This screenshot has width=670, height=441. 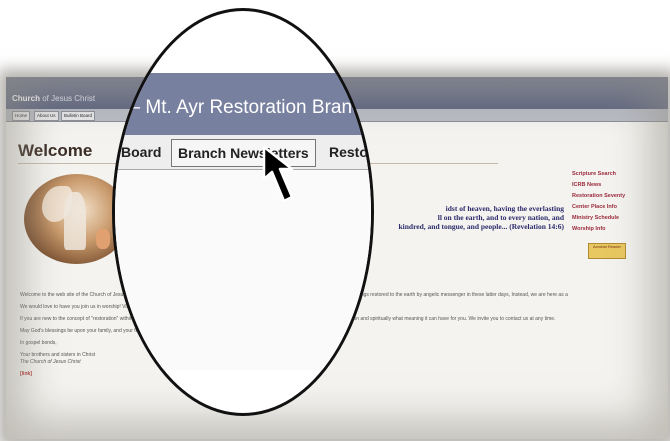 I want to click on zoomed-tab-restoration: Resto, so click(x=347, y=152).